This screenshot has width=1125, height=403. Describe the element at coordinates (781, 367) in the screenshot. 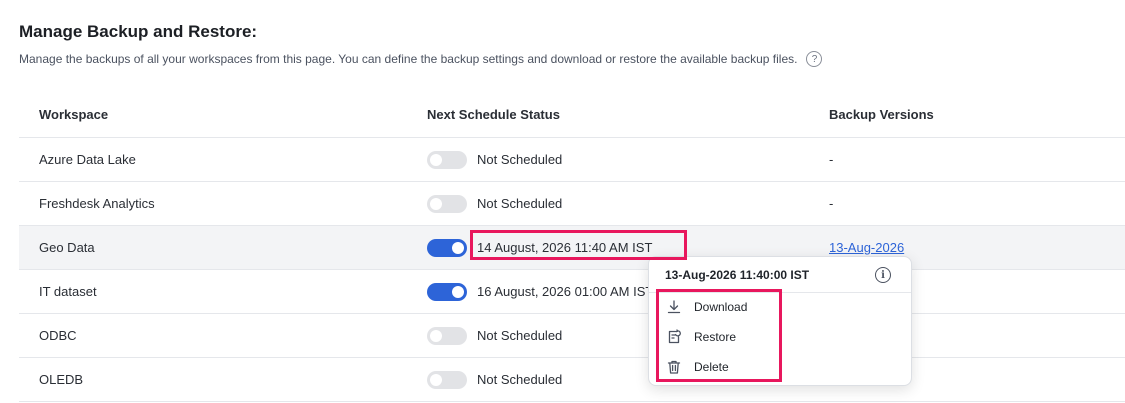

I see `delete-menu-item: Delete` at that location.